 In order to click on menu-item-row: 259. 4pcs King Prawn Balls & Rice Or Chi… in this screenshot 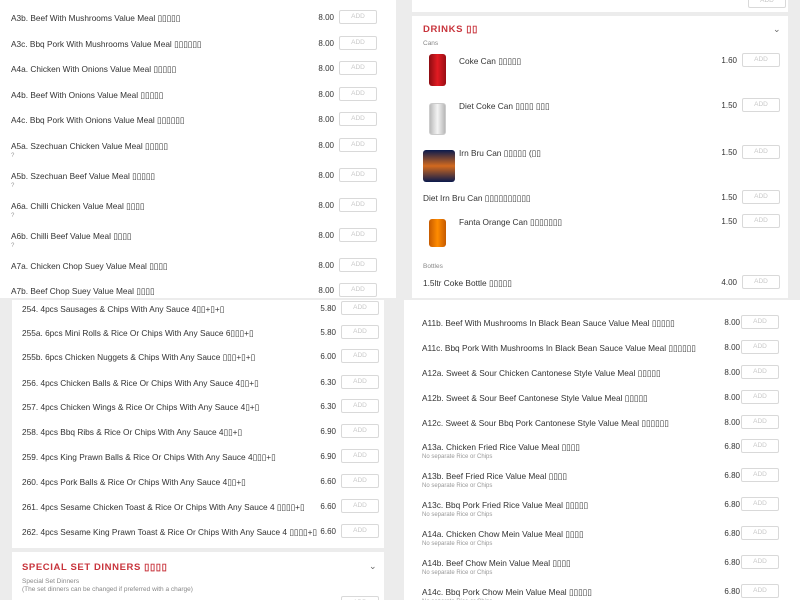, I will do `click(198, 461)`.